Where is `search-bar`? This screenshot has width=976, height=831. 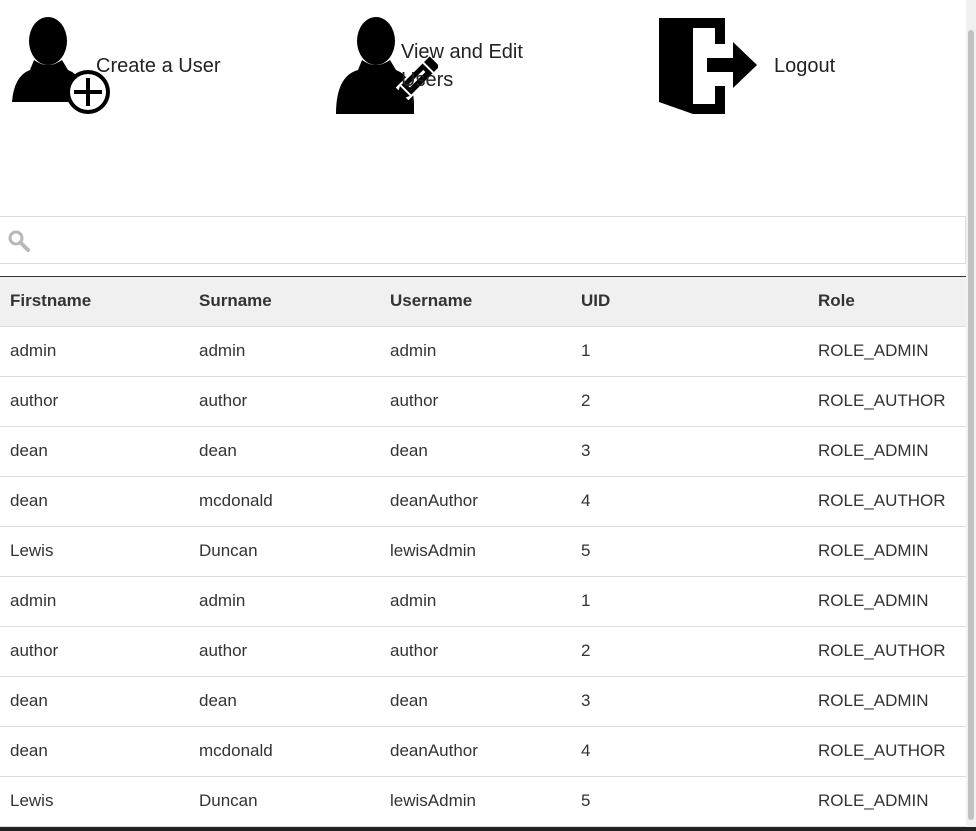 search-bar is located at coordinates (483, 240).